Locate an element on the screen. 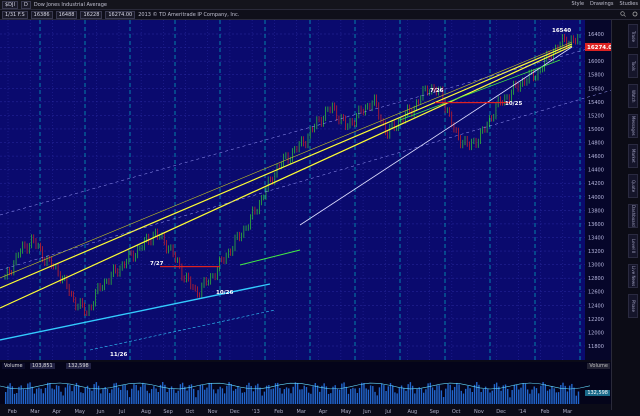  side-tab-market: Market is located at coordinates (633, 156).